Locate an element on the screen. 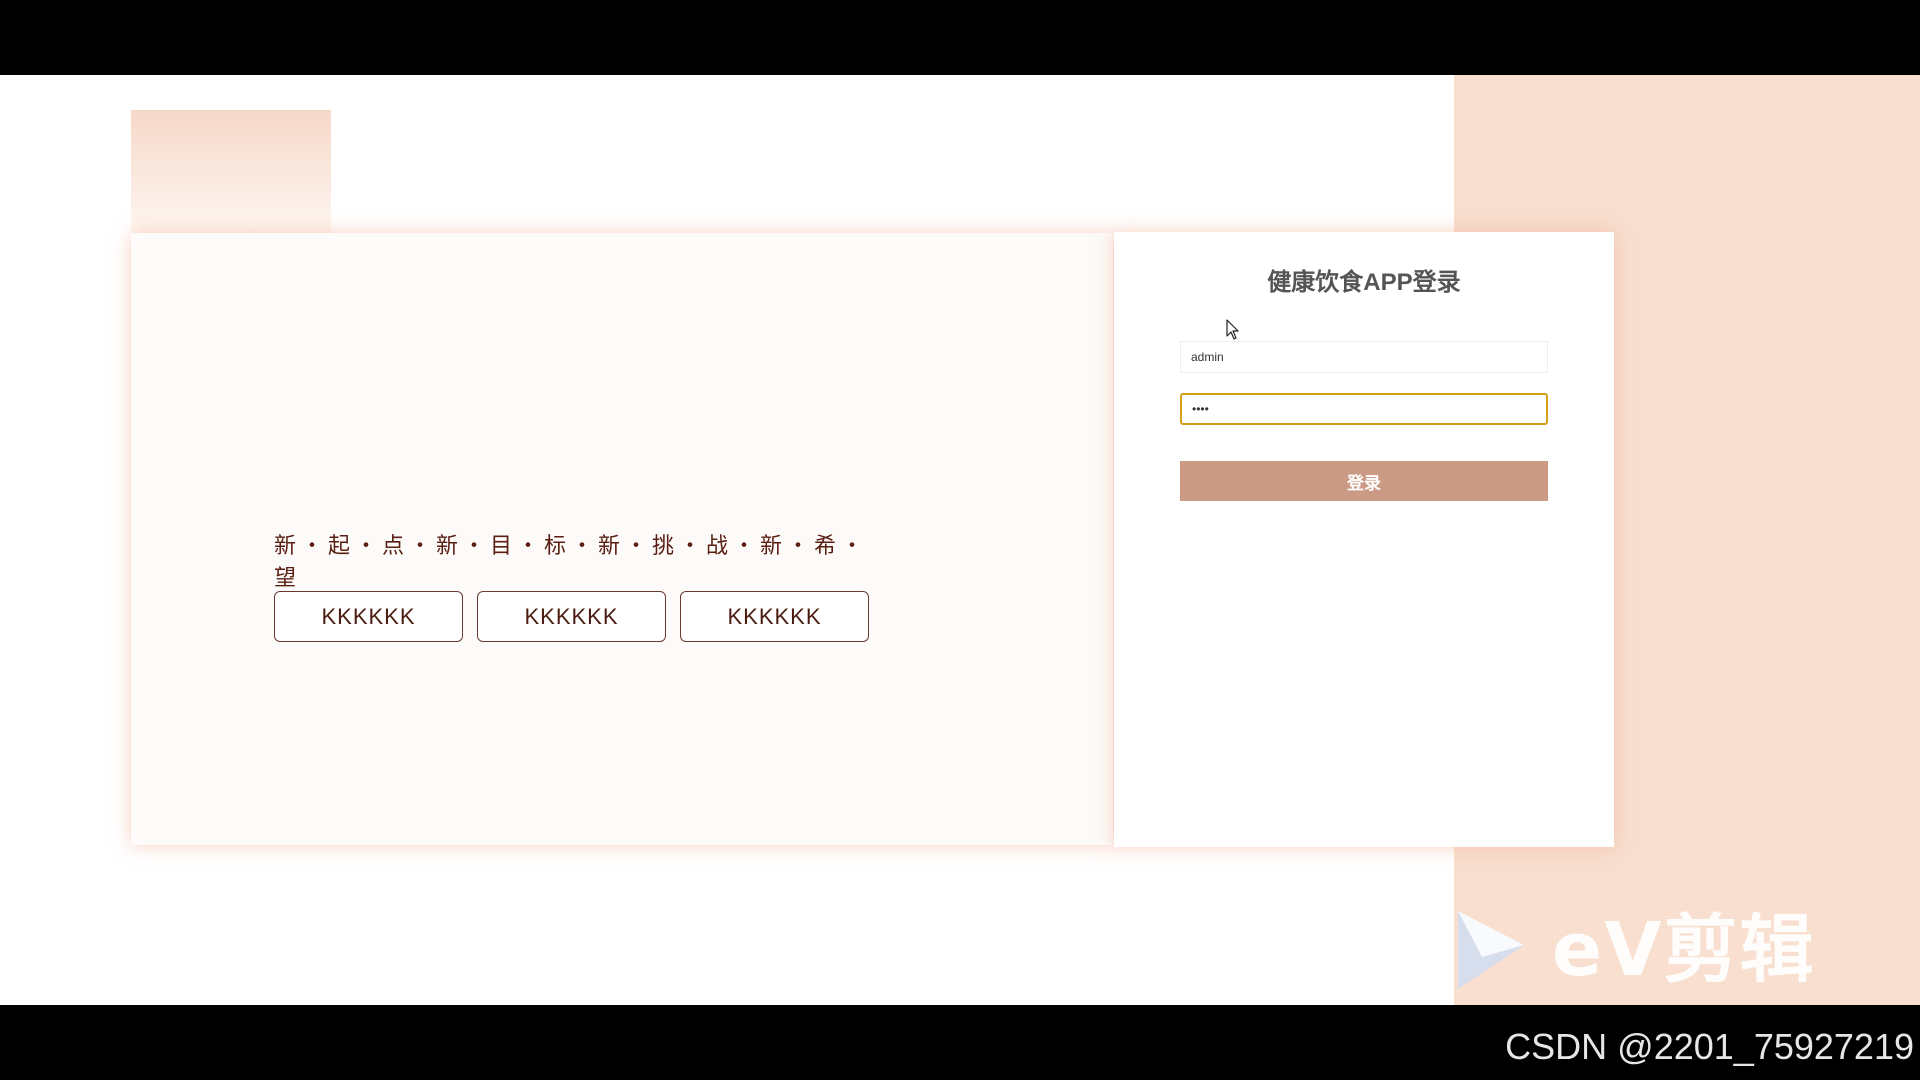 Image resolution: width=1920 pixels, height=1080 pixels. watermark-text: eV剪辑 is located at coordinates (1684, 950).